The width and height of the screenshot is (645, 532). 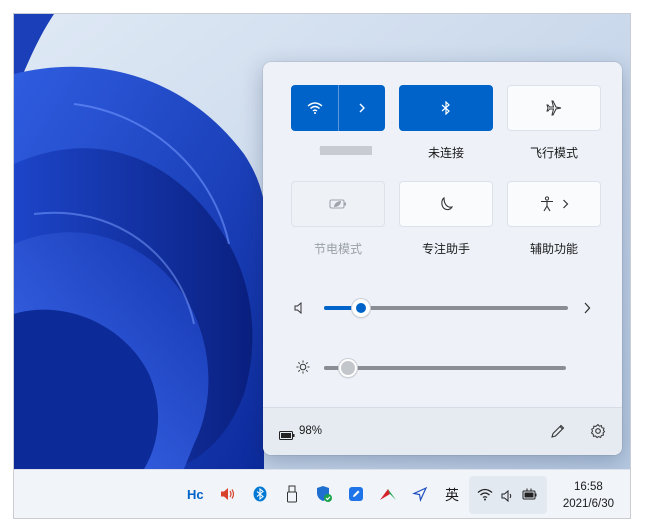 I want to click on bluetooth-icon, so click(x=446, y=108).